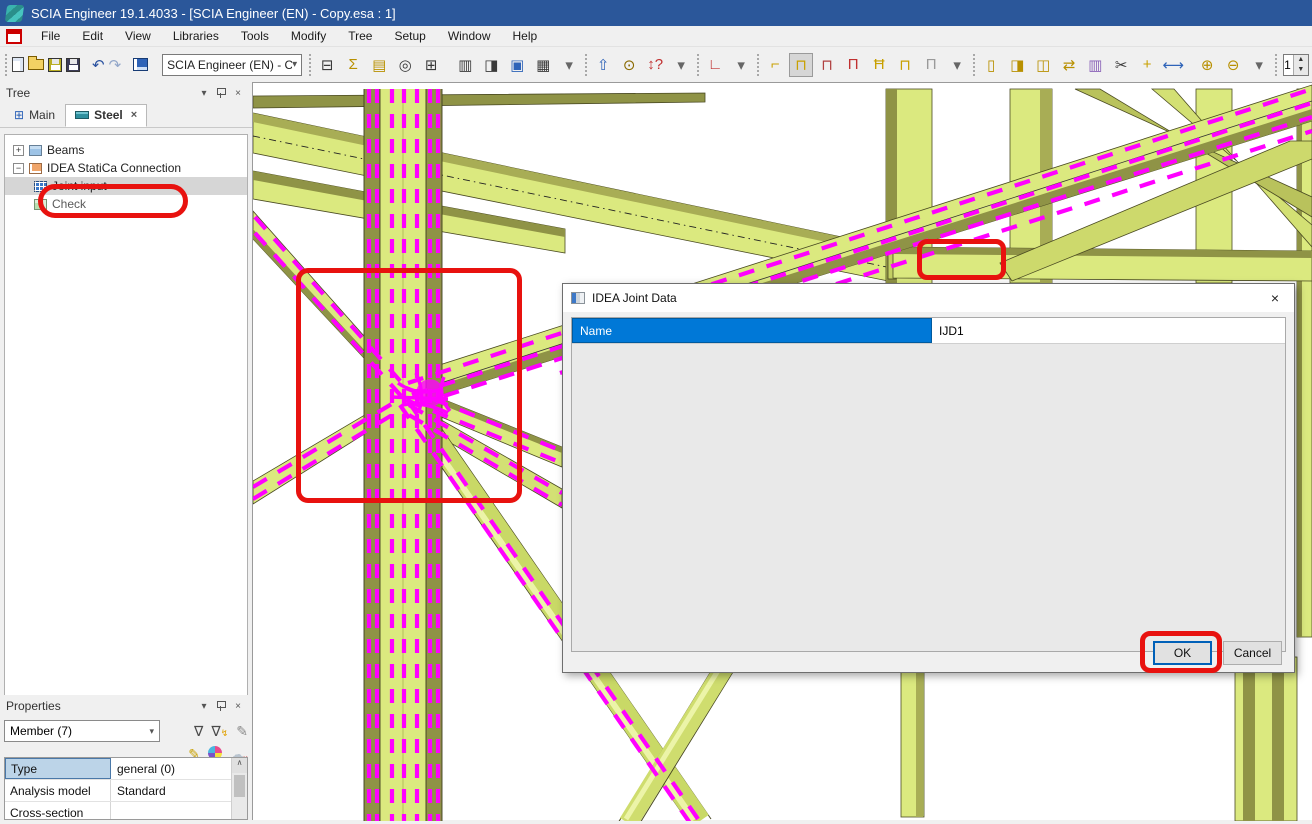  I want to click on tree-item-idea-statica: − IDEA StatiCa Connection, so click(126, 168).